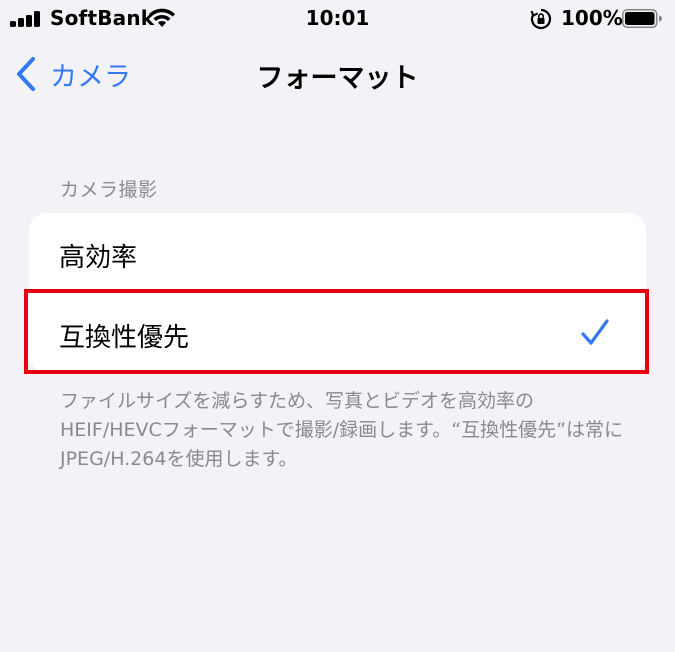  I want to click on rotation-lock-icon, so click(541, 19).